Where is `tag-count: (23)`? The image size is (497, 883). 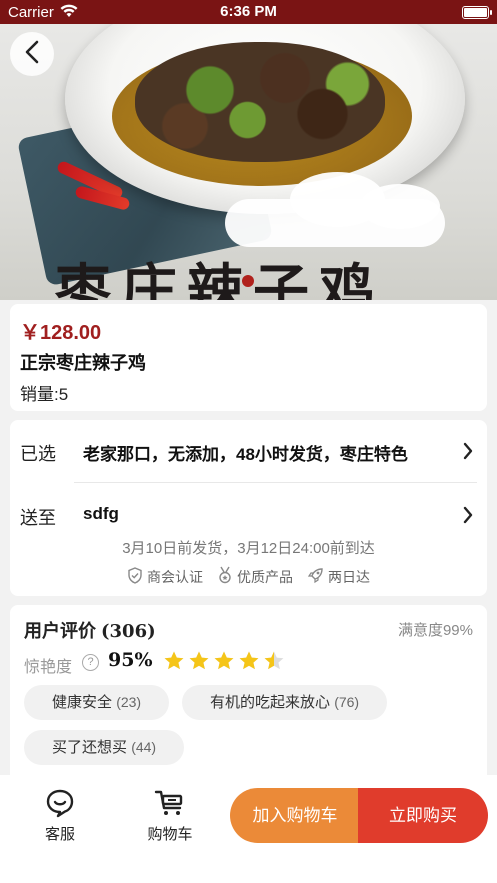
tag-count: (23) is located at coordinates (129, 702).